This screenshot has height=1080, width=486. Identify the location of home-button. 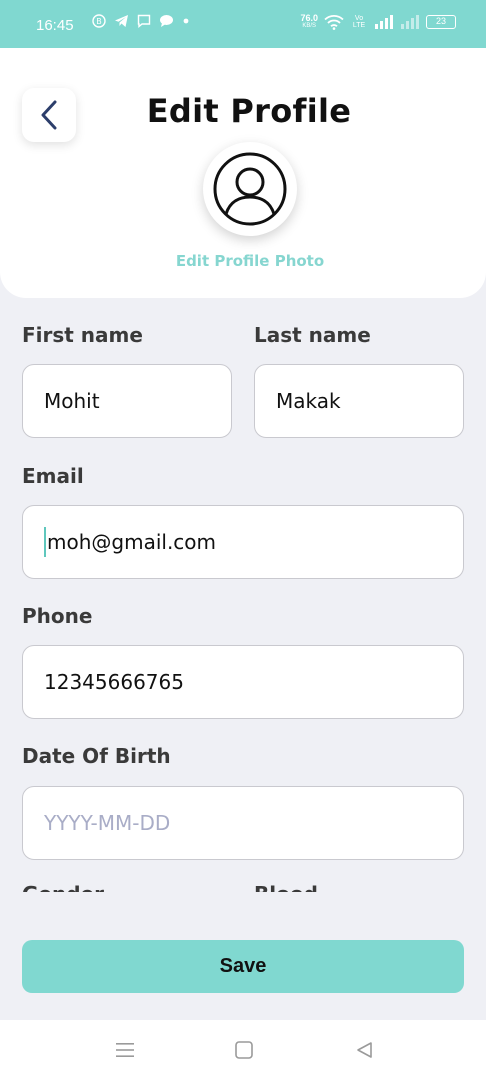
(244, 1050).